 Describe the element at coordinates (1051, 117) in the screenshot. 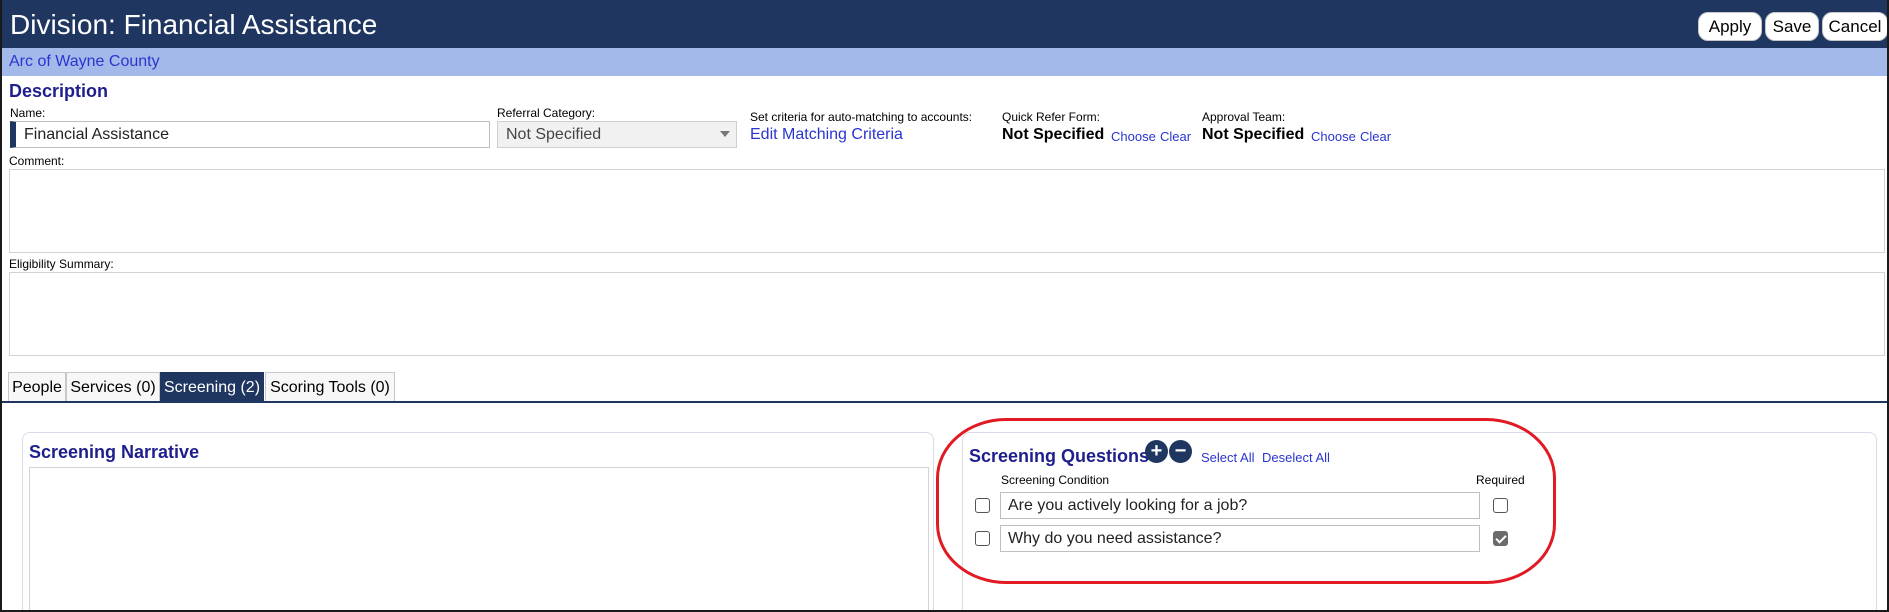

I see `quick-refer-form-label: Quick Refer Form:` at that location.